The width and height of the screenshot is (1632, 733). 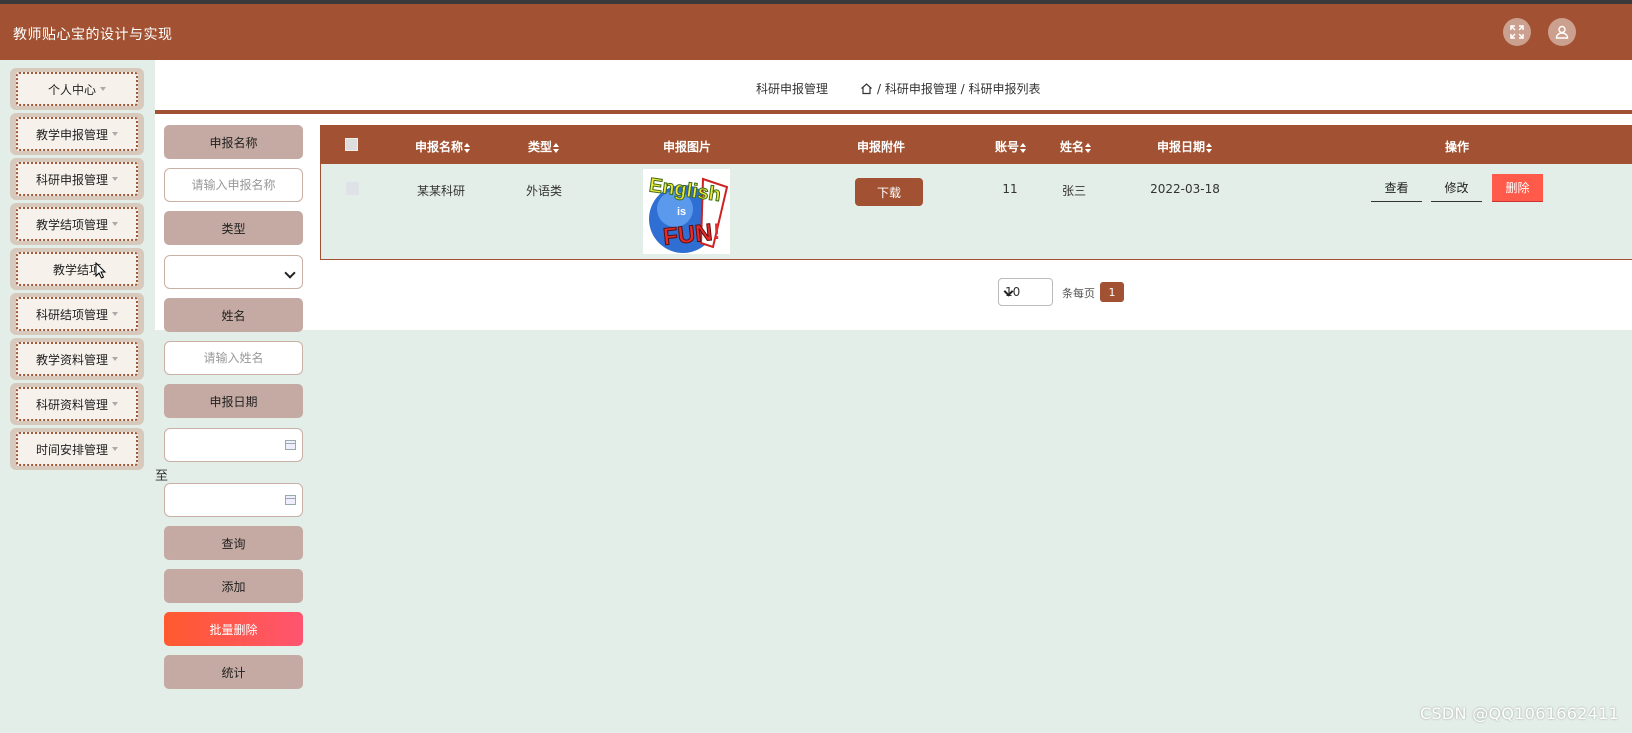 I want to click on fullscreen-button, so click(x=1517, y=32).